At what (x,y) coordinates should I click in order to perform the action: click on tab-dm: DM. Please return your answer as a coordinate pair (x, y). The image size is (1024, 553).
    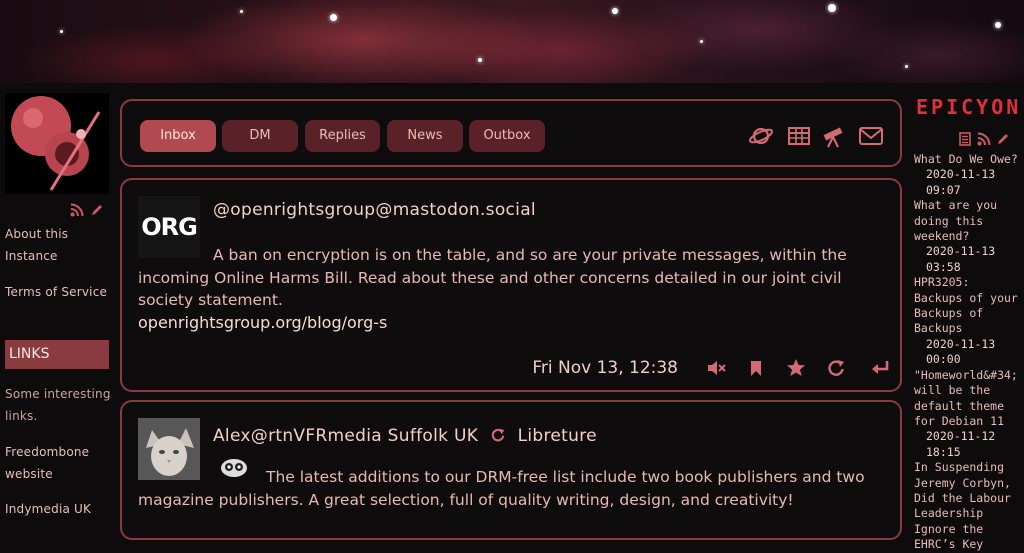
    Looking at the image, I should click on (260, 136).